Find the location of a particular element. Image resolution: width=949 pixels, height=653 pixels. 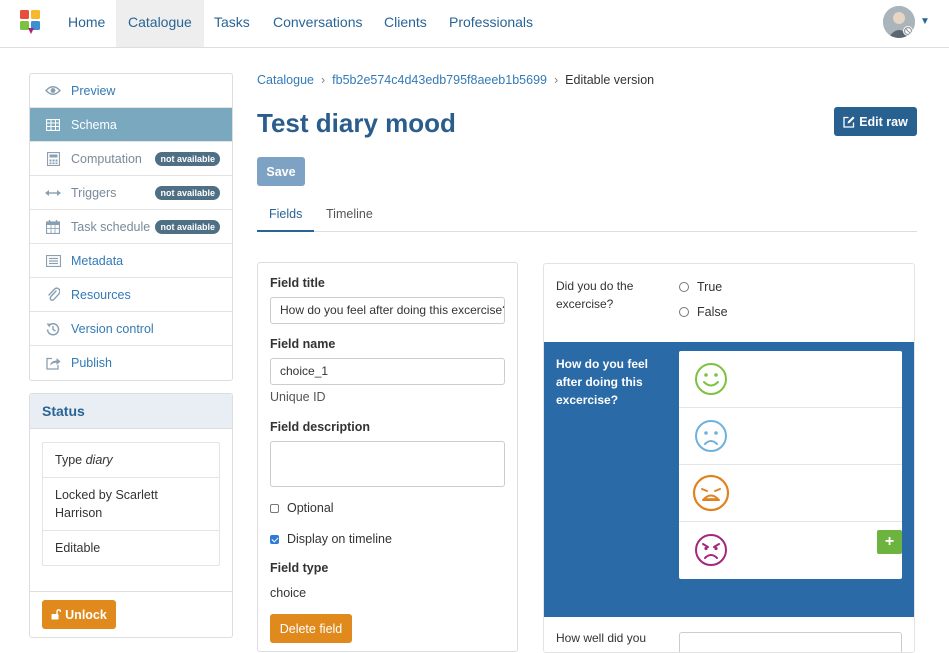

sidebar-item-label: Schema is located at coordinates (94, 124).